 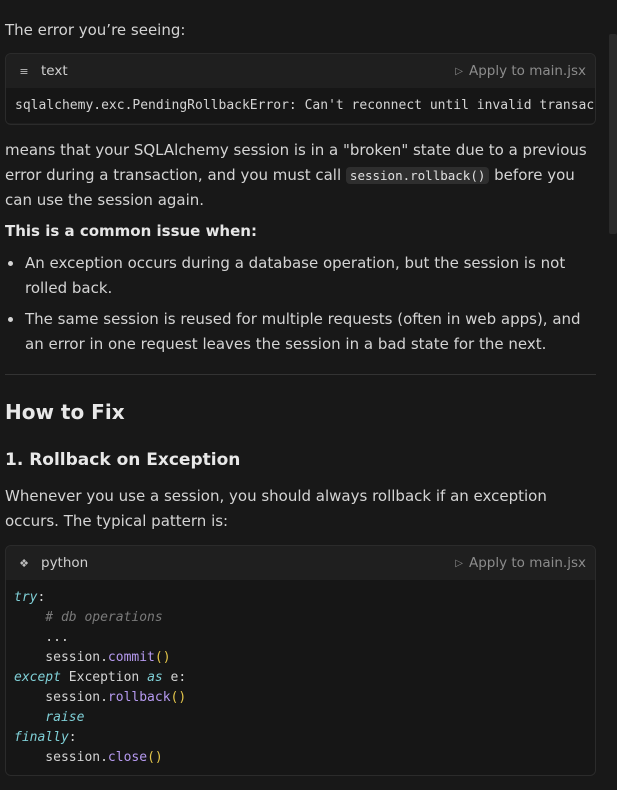 What do you see at coordinates (139, 697) in the screenshot?
I see `code-function: rollback` at bounding box center [139, 697].